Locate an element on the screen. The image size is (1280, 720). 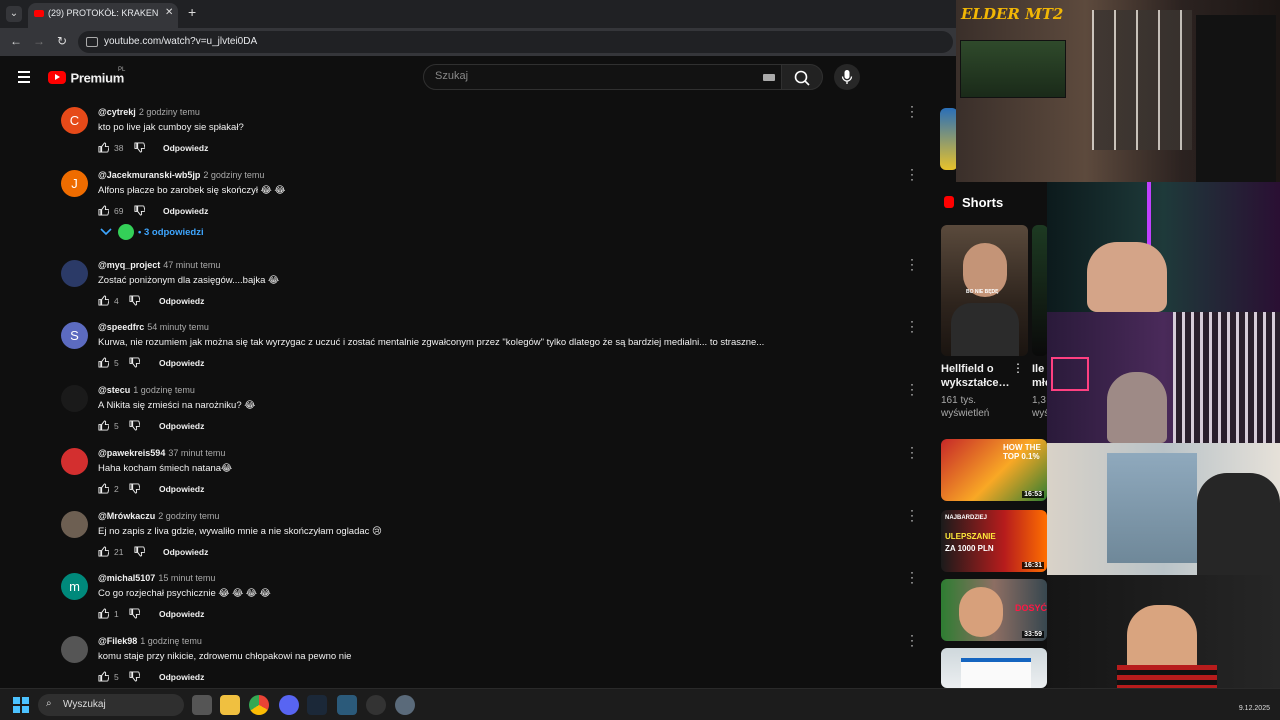
comment-author-name: @Jacekmuranski-wb5jp is located at coordinates (149, 175).